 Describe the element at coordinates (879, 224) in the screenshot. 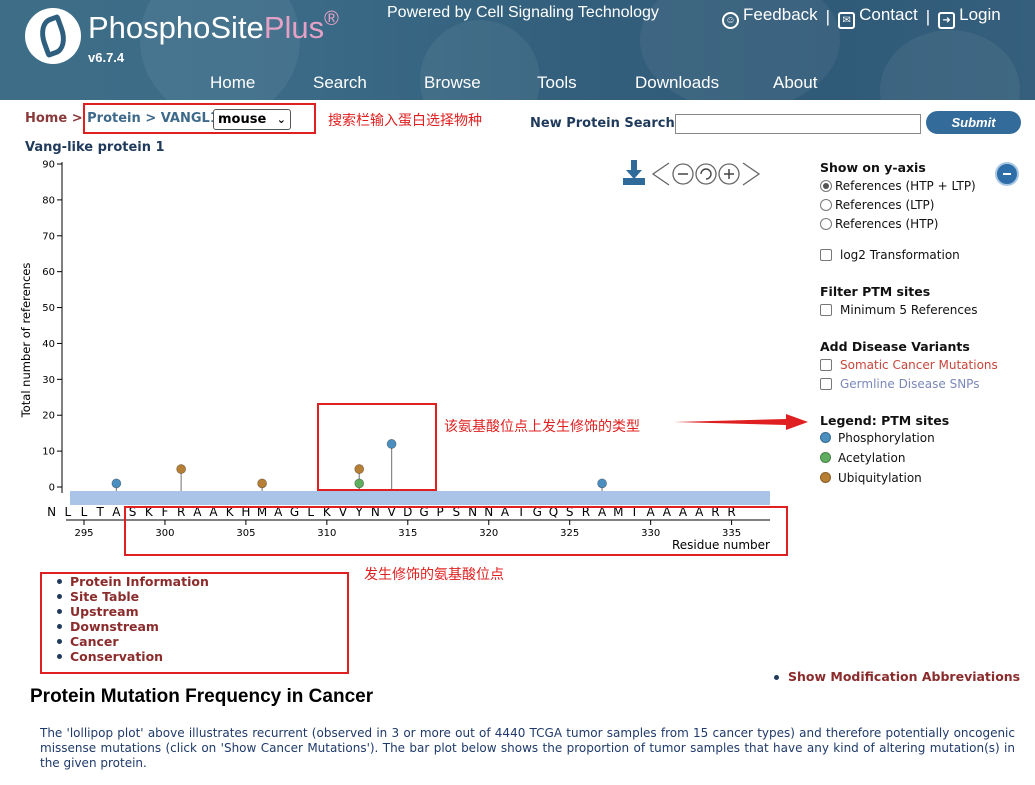

I see `yaxis-option-htp: References (HTP)` at that location.